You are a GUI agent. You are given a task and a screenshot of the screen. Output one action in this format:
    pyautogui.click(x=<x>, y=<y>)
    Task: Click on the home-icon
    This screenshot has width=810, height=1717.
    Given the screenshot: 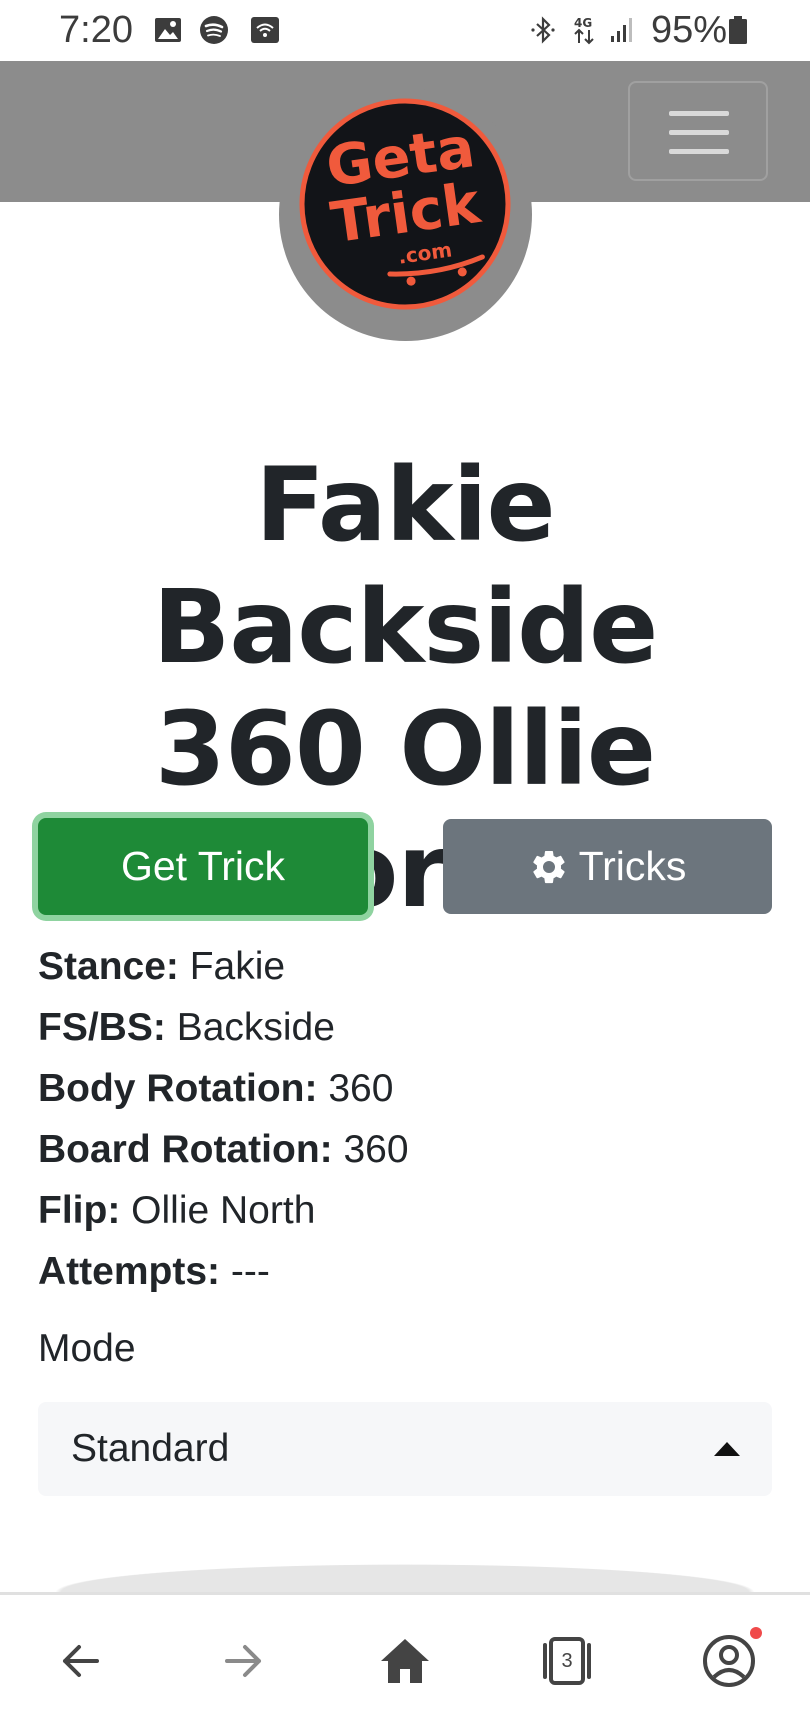 What is the action you would take?
    pyautogui.click(x=405, y=1661)
    